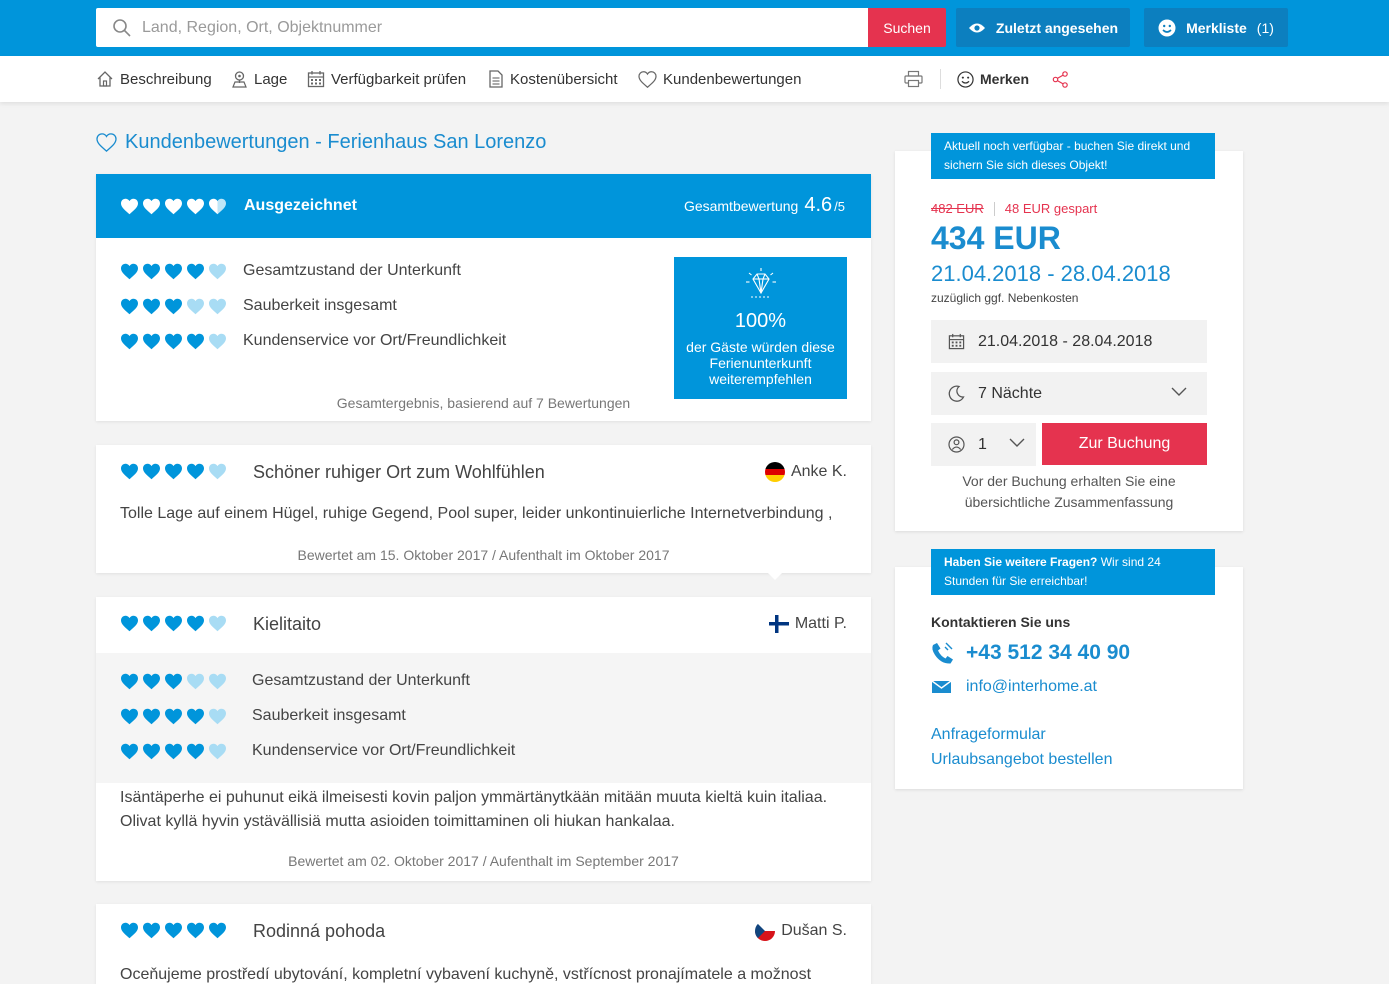  I want to click on flag-czech-icon, so click(765, 931).